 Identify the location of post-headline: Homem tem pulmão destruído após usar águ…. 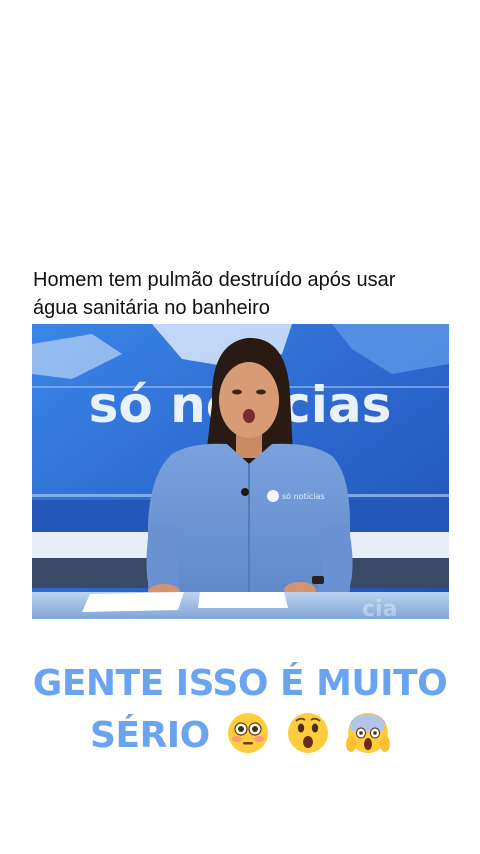
(243, 294).